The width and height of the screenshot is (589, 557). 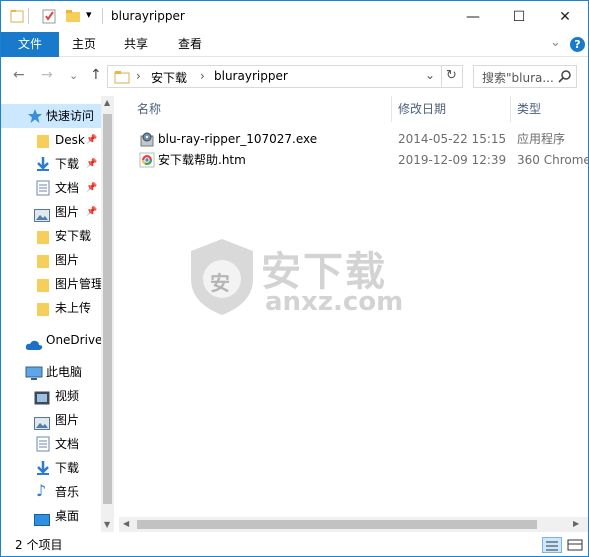 I want to click on help-icon: ?, so click(x=577, y=44).